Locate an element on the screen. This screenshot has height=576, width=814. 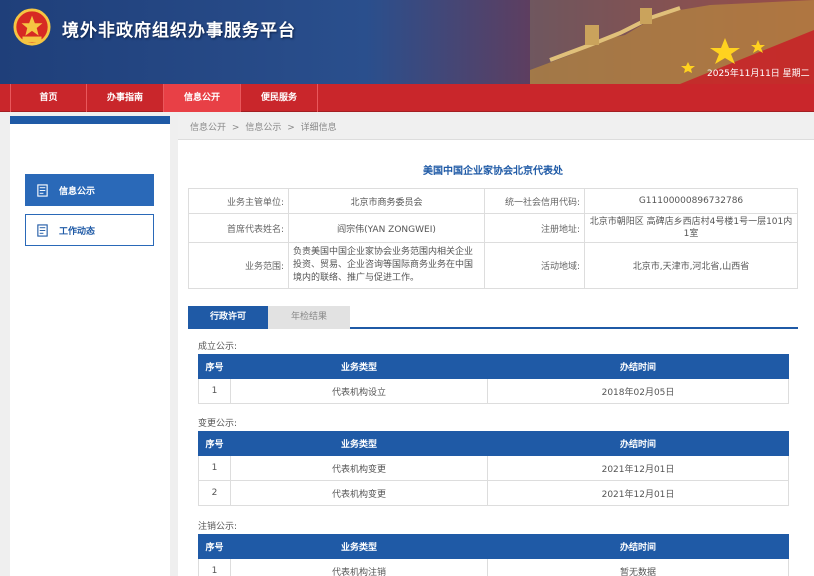
establish-table: 序号 业务类型 办结时间 1 代表机构设立 2018年02月05日 is located at coordinates (493, 379).